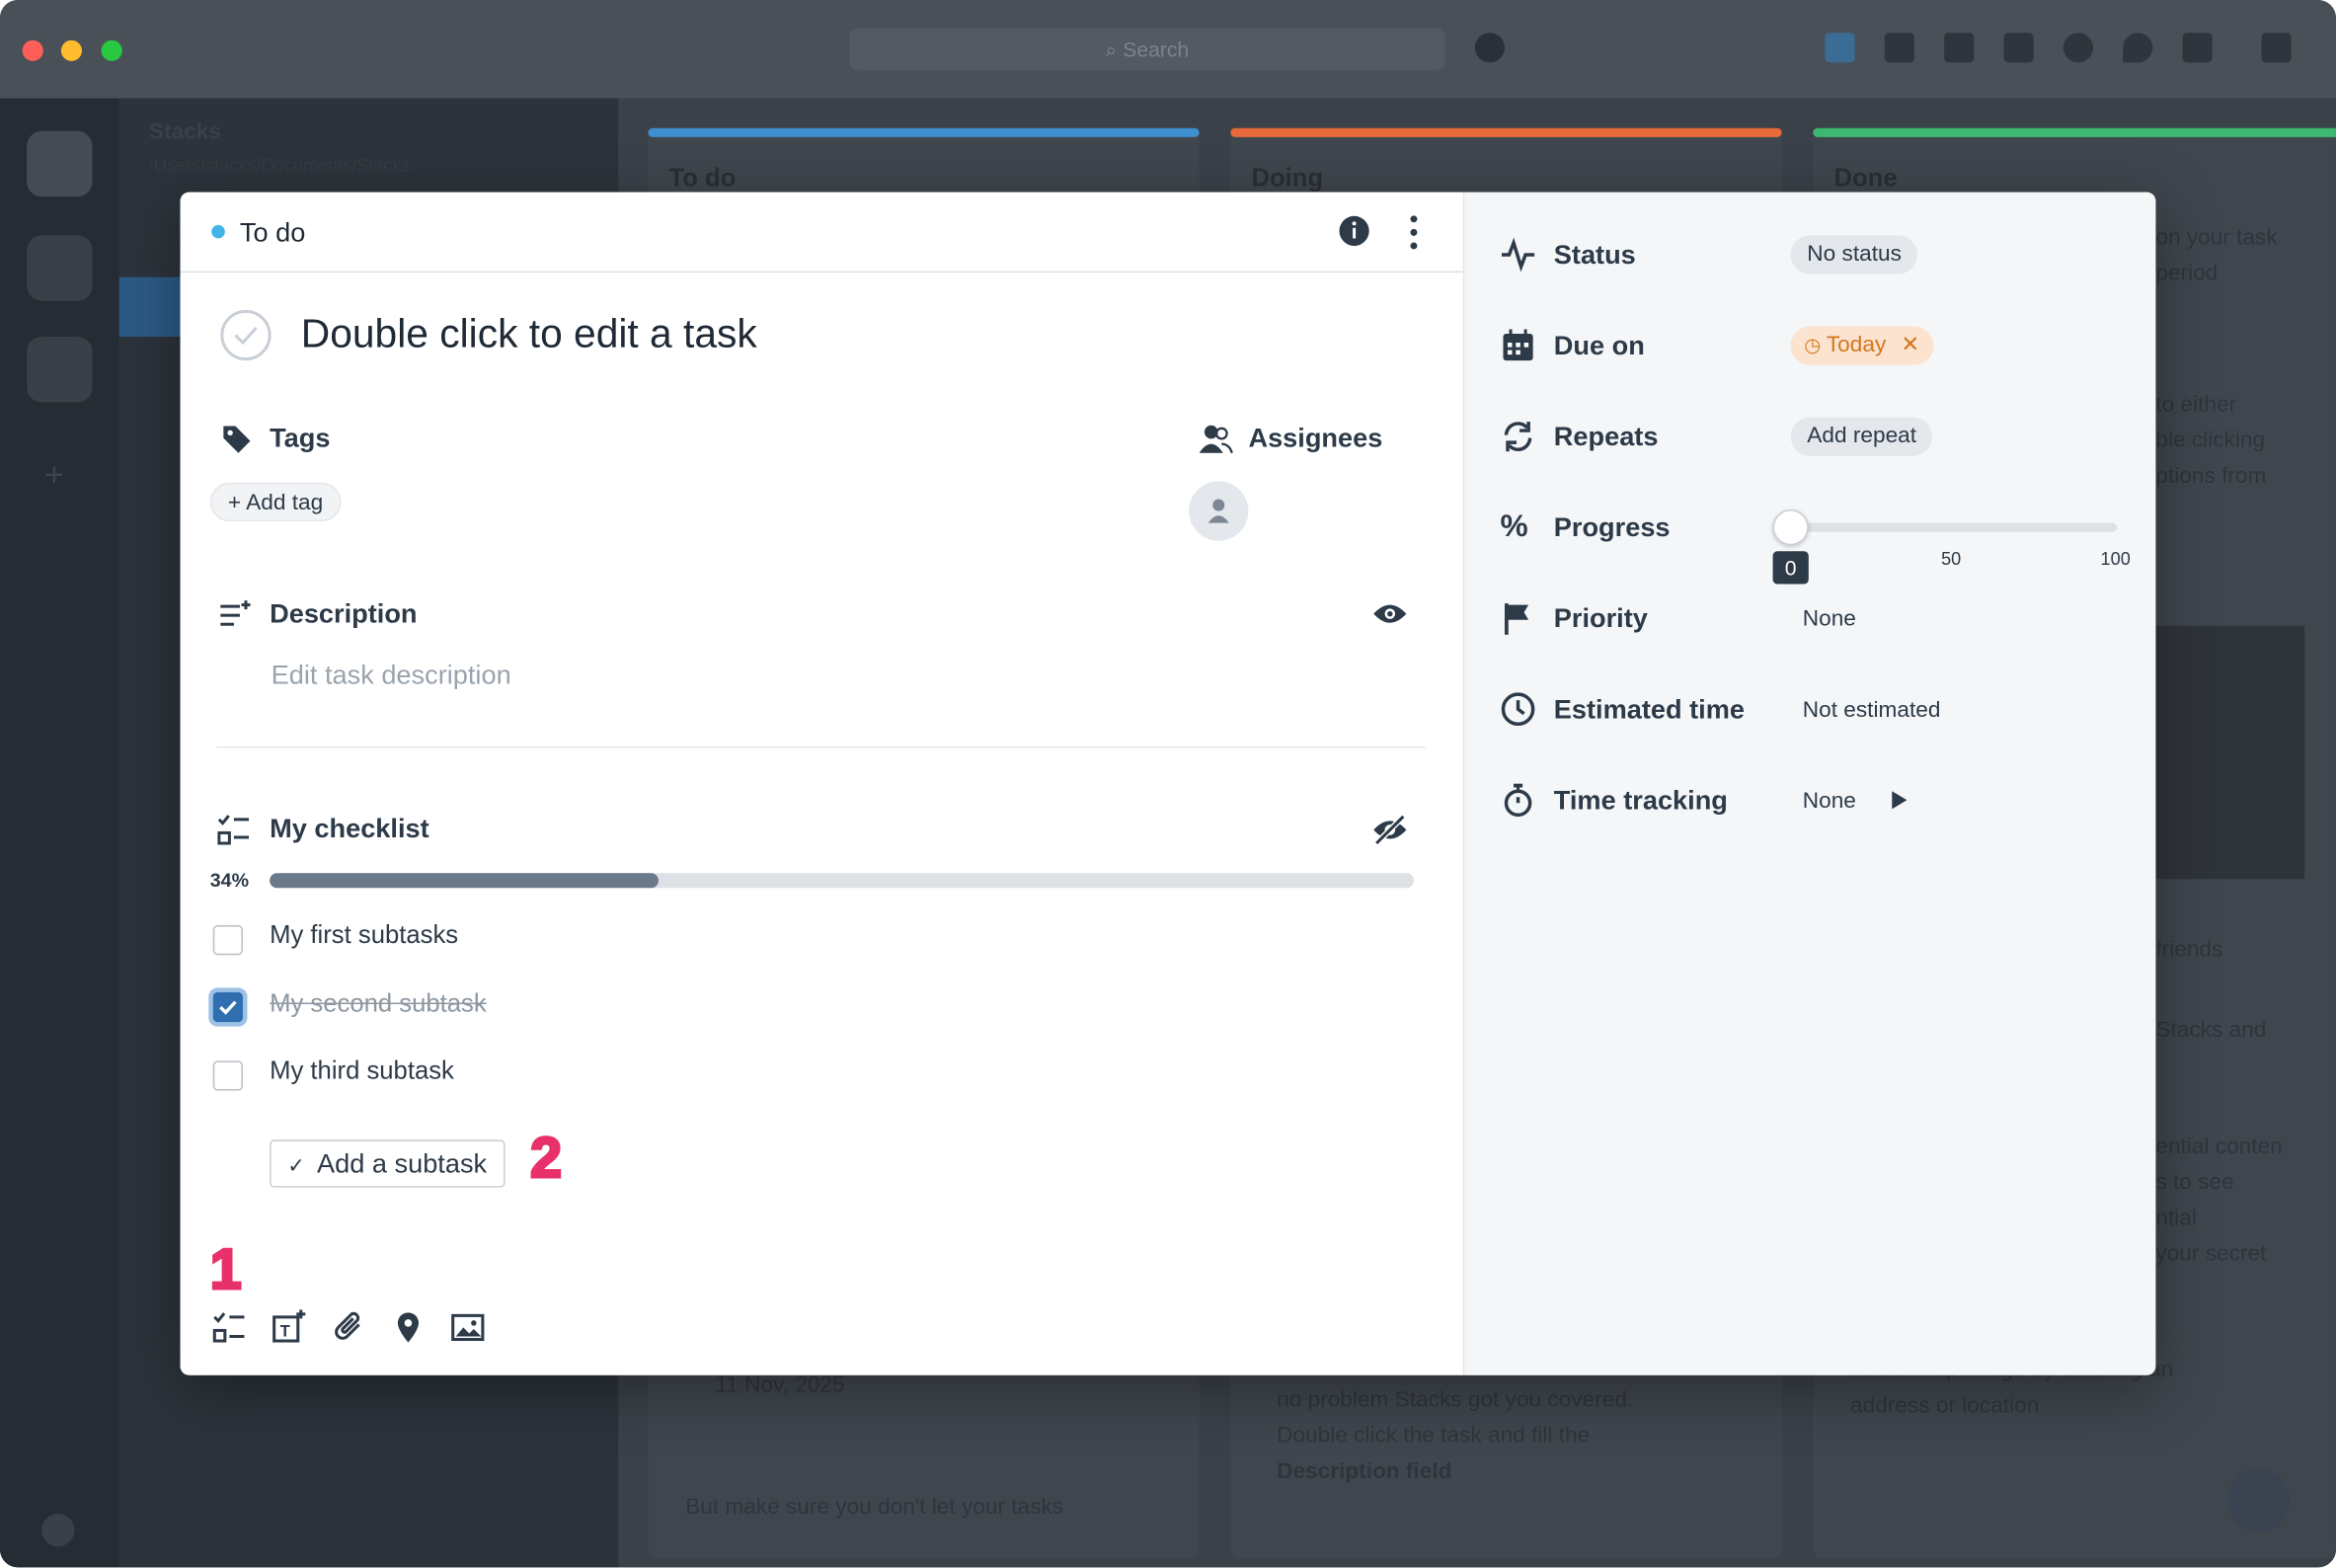 The image size is (2336, 1568). Describe the element at coordinates (924, 132) in the screenshot. I see `column-color-bar` at that location.